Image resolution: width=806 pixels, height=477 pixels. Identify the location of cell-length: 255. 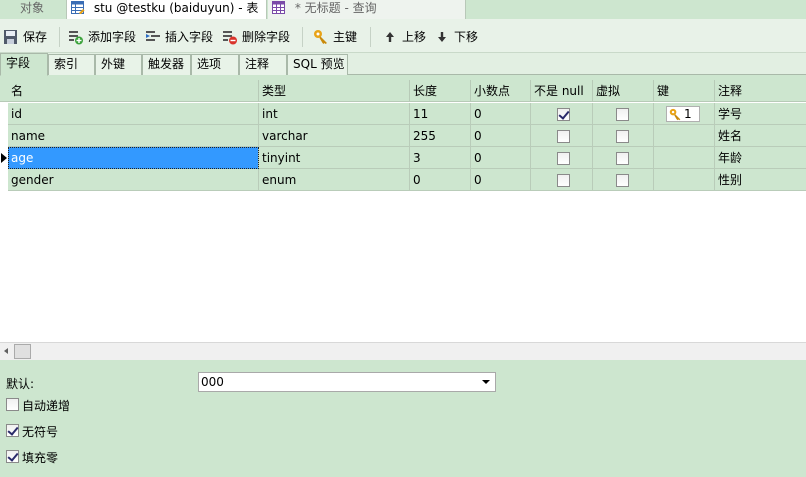
(440, 136).